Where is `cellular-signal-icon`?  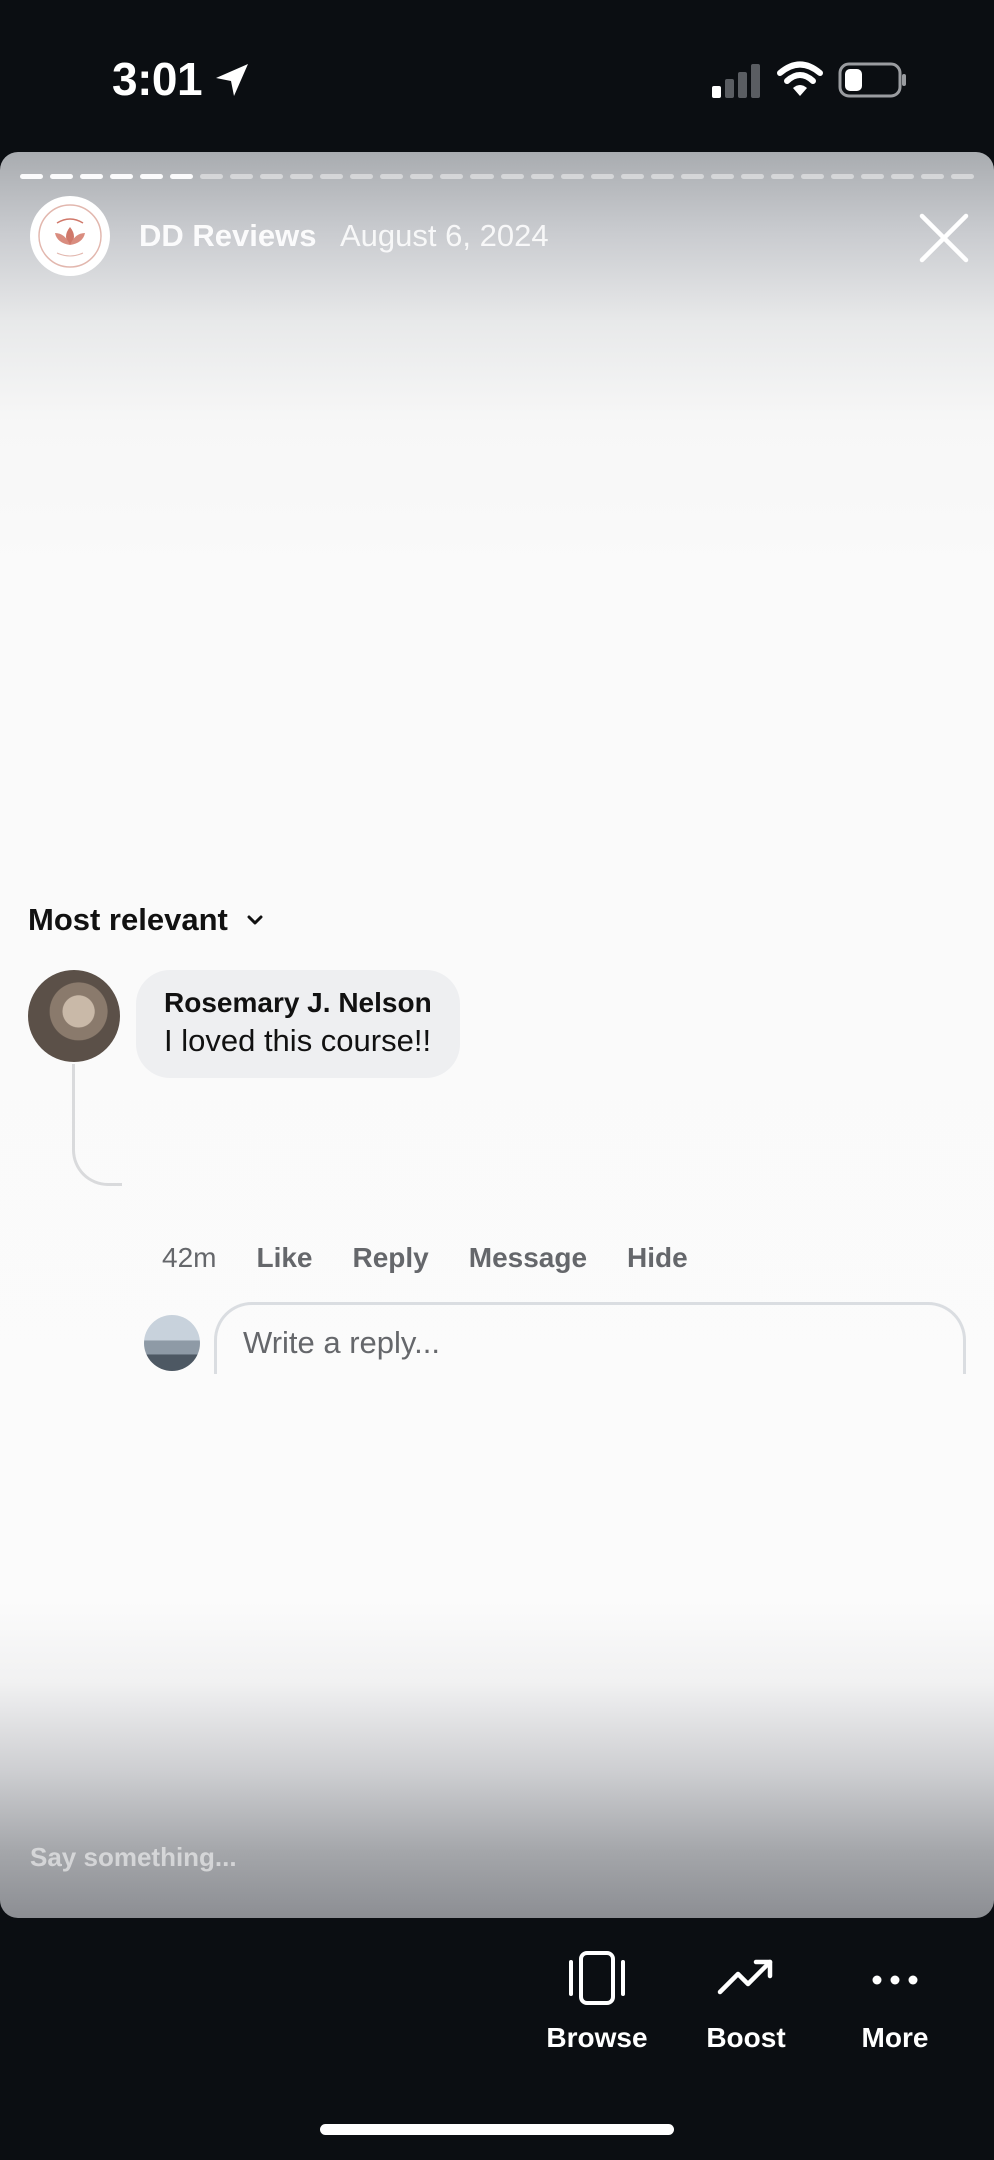
cellular-signal-icon is located at coordinates (736, 81).